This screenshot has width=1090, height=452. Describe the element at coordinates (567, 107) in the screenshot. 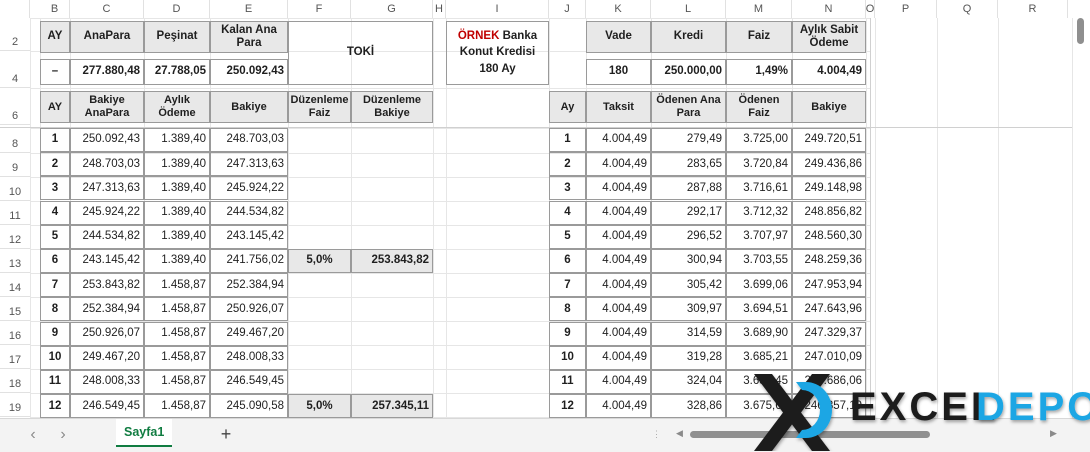

I see `right-table-header-0: Ay` at that location.